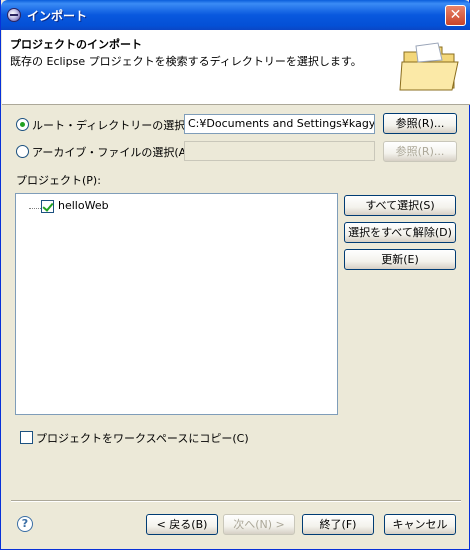 Image resolution: width=470 pixels, height=550 pixels. What do you see at coordinates (25, 524) in the screenshot?
I see `help-icon: ?` at bounding box center [25, 524].